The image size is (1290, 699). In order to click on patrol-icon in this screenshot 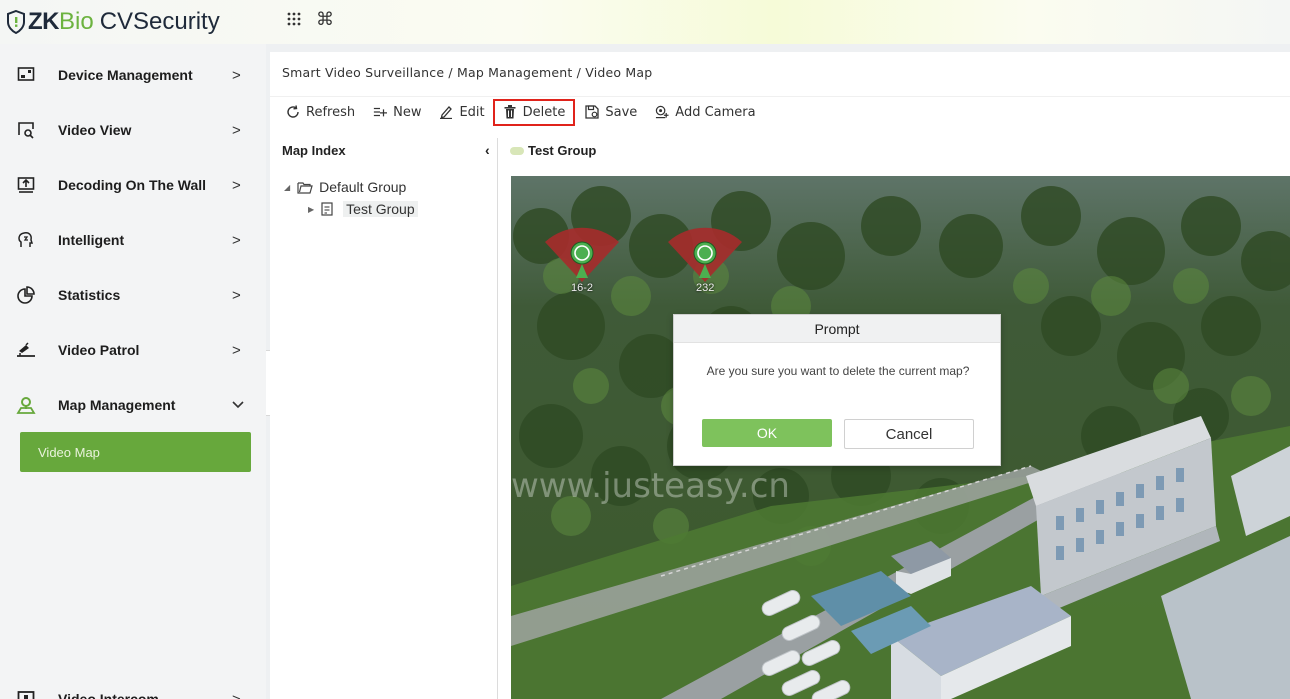, I will do `click(26, 350)`.